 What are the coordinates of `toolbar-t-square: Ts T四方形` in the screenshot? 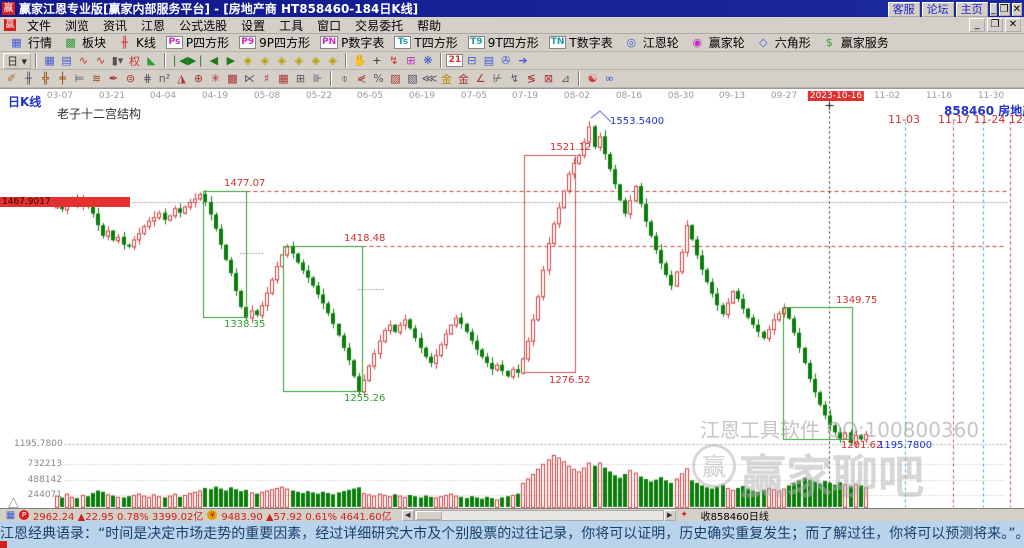 It's located at (426, 42).